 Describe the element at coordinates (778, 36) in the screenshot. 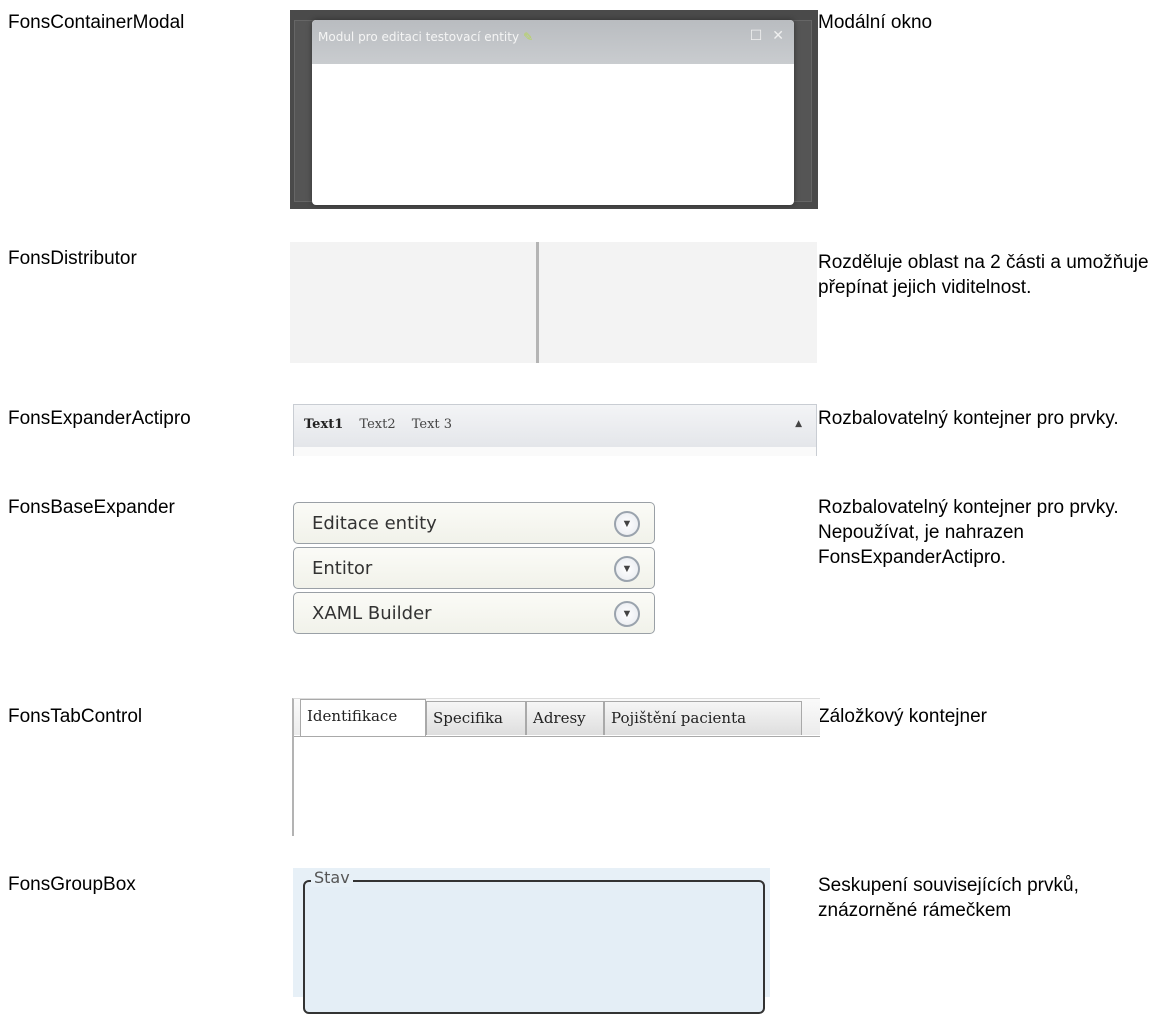

I see `close-icon: ✕` at that location.